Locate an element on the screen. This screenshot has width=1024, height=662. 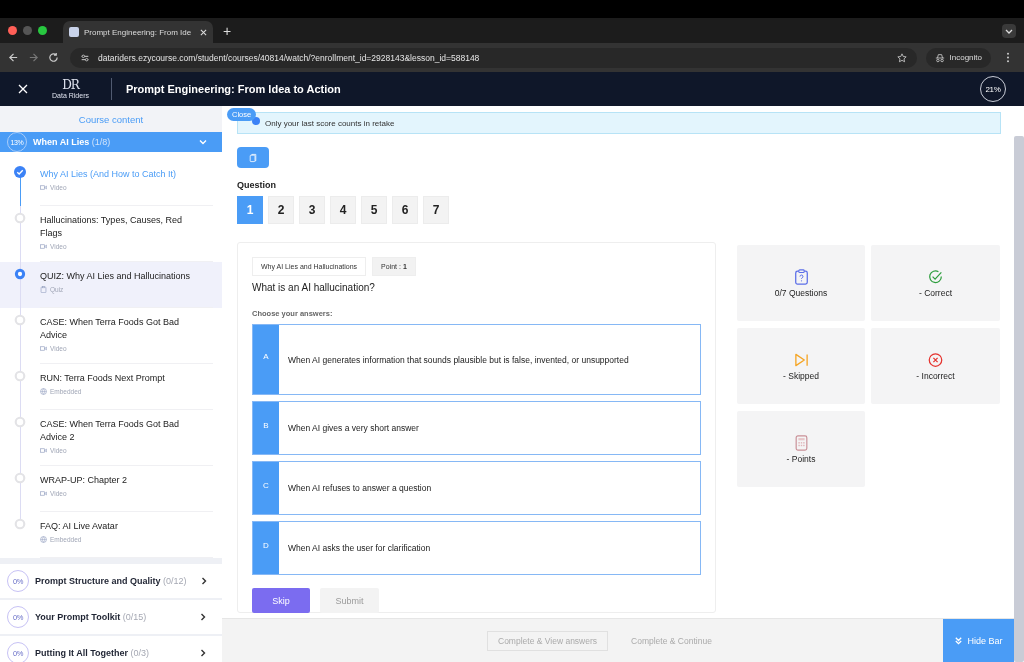
option-text: When AI refuses to answer a question is located at coordinates (360, 488).